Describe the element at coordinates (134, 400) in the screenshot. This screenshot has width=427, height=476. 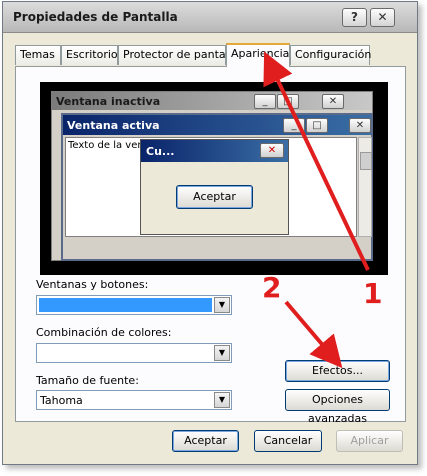
I see `font-size-select: Tahoma ▼` at that location.